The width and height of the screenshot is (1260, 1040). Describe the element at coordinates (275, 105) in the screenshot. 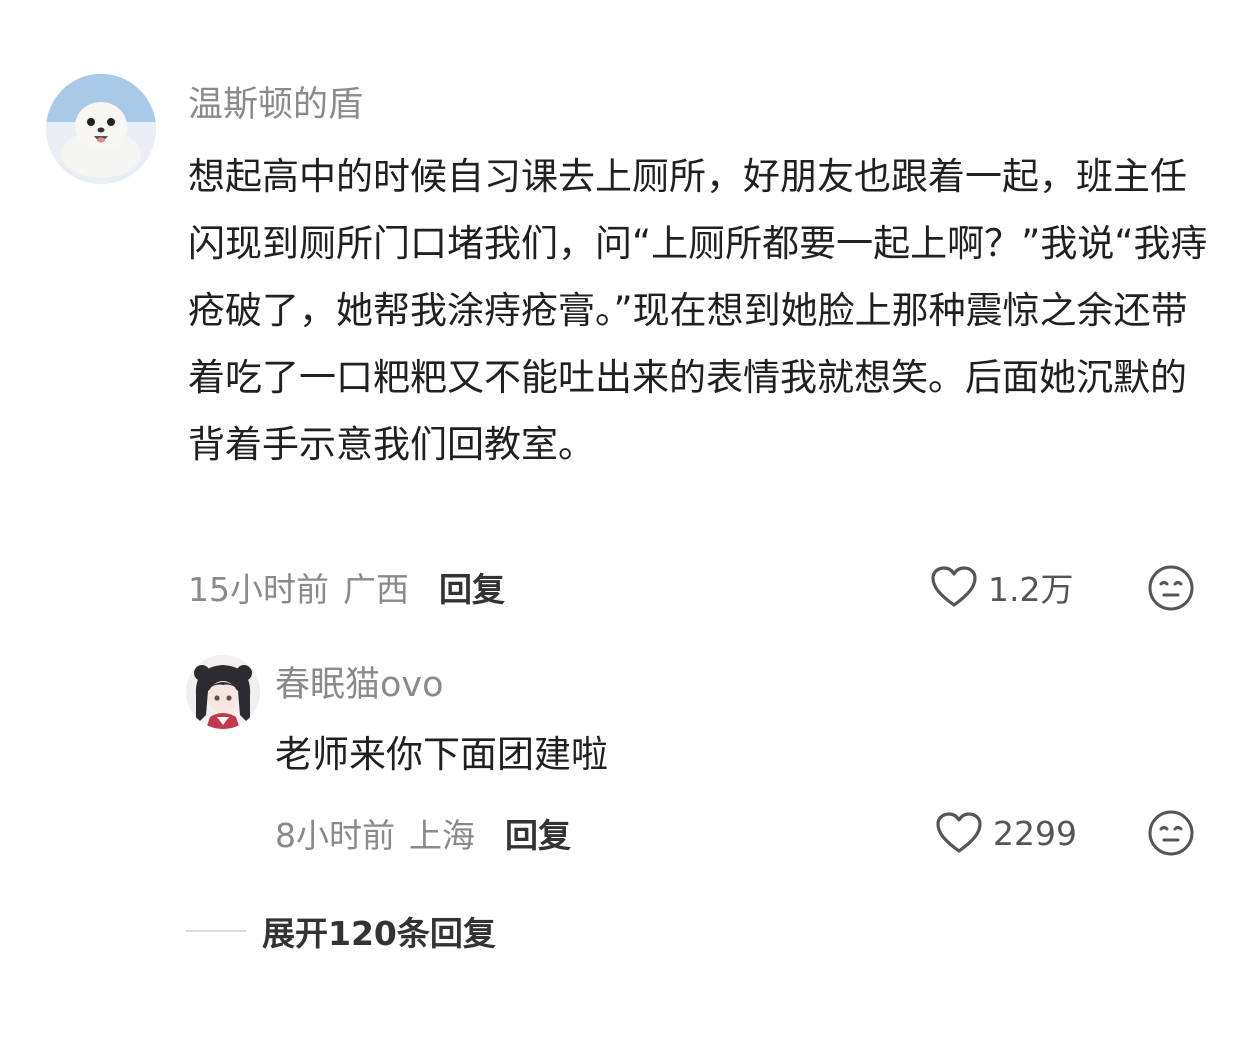

I see `username: 温斯顿的盾` at that location.